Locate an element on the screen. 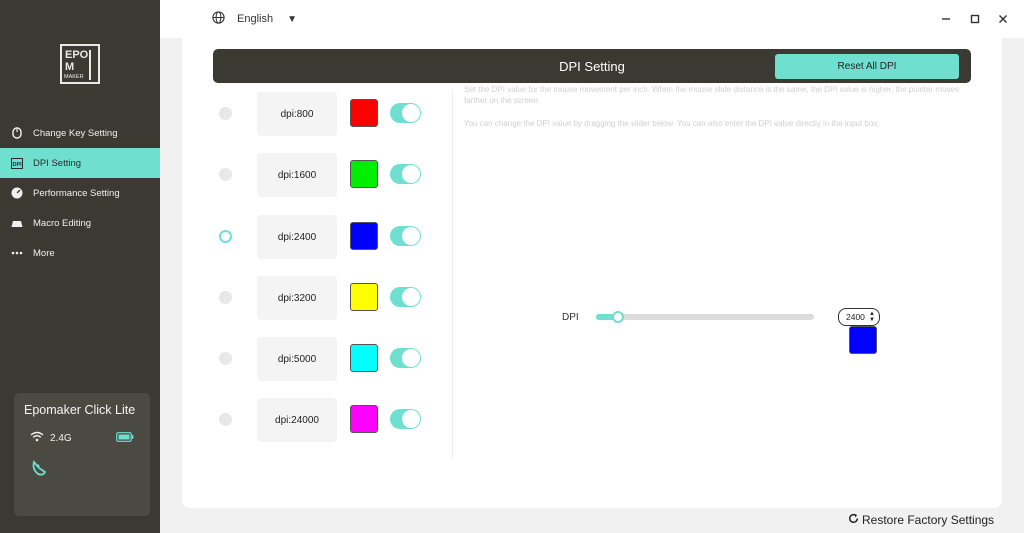 The image size is (1024, 533). reset-all-dpi-button: Reset All DPI is located at coordinates (867, 66).